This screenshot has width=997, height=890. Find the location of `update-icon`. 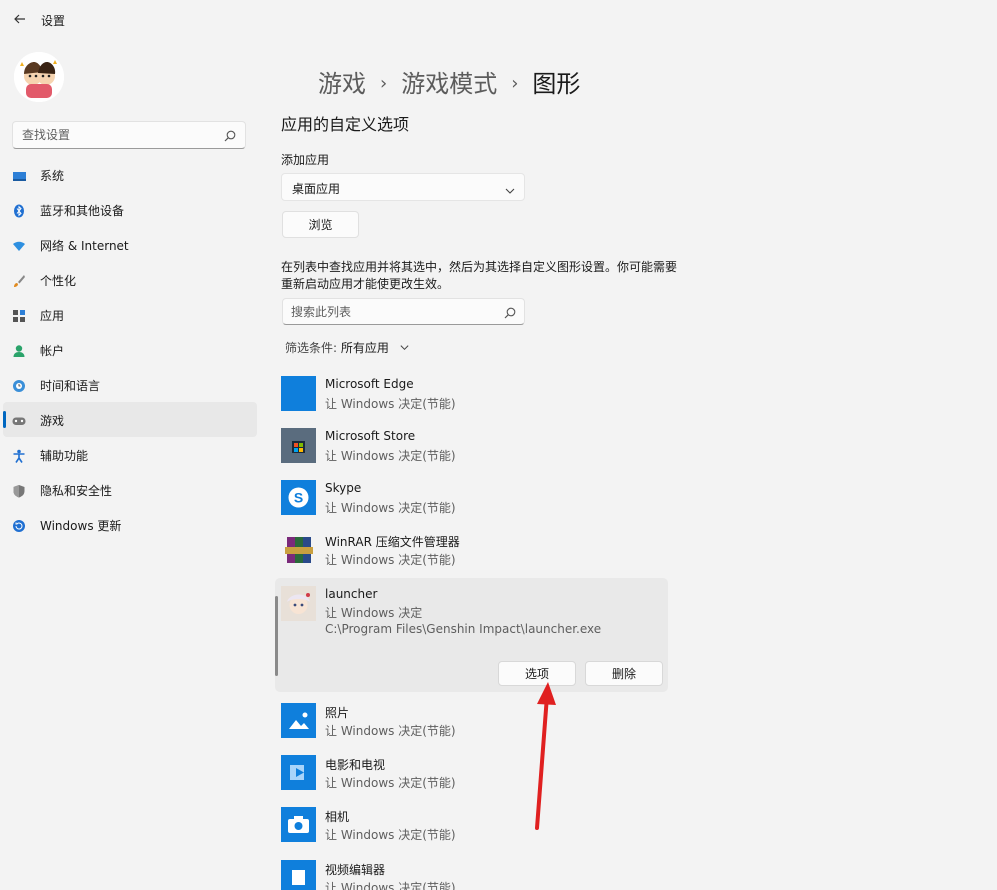

update-icon is located at coordinates (19, 525).